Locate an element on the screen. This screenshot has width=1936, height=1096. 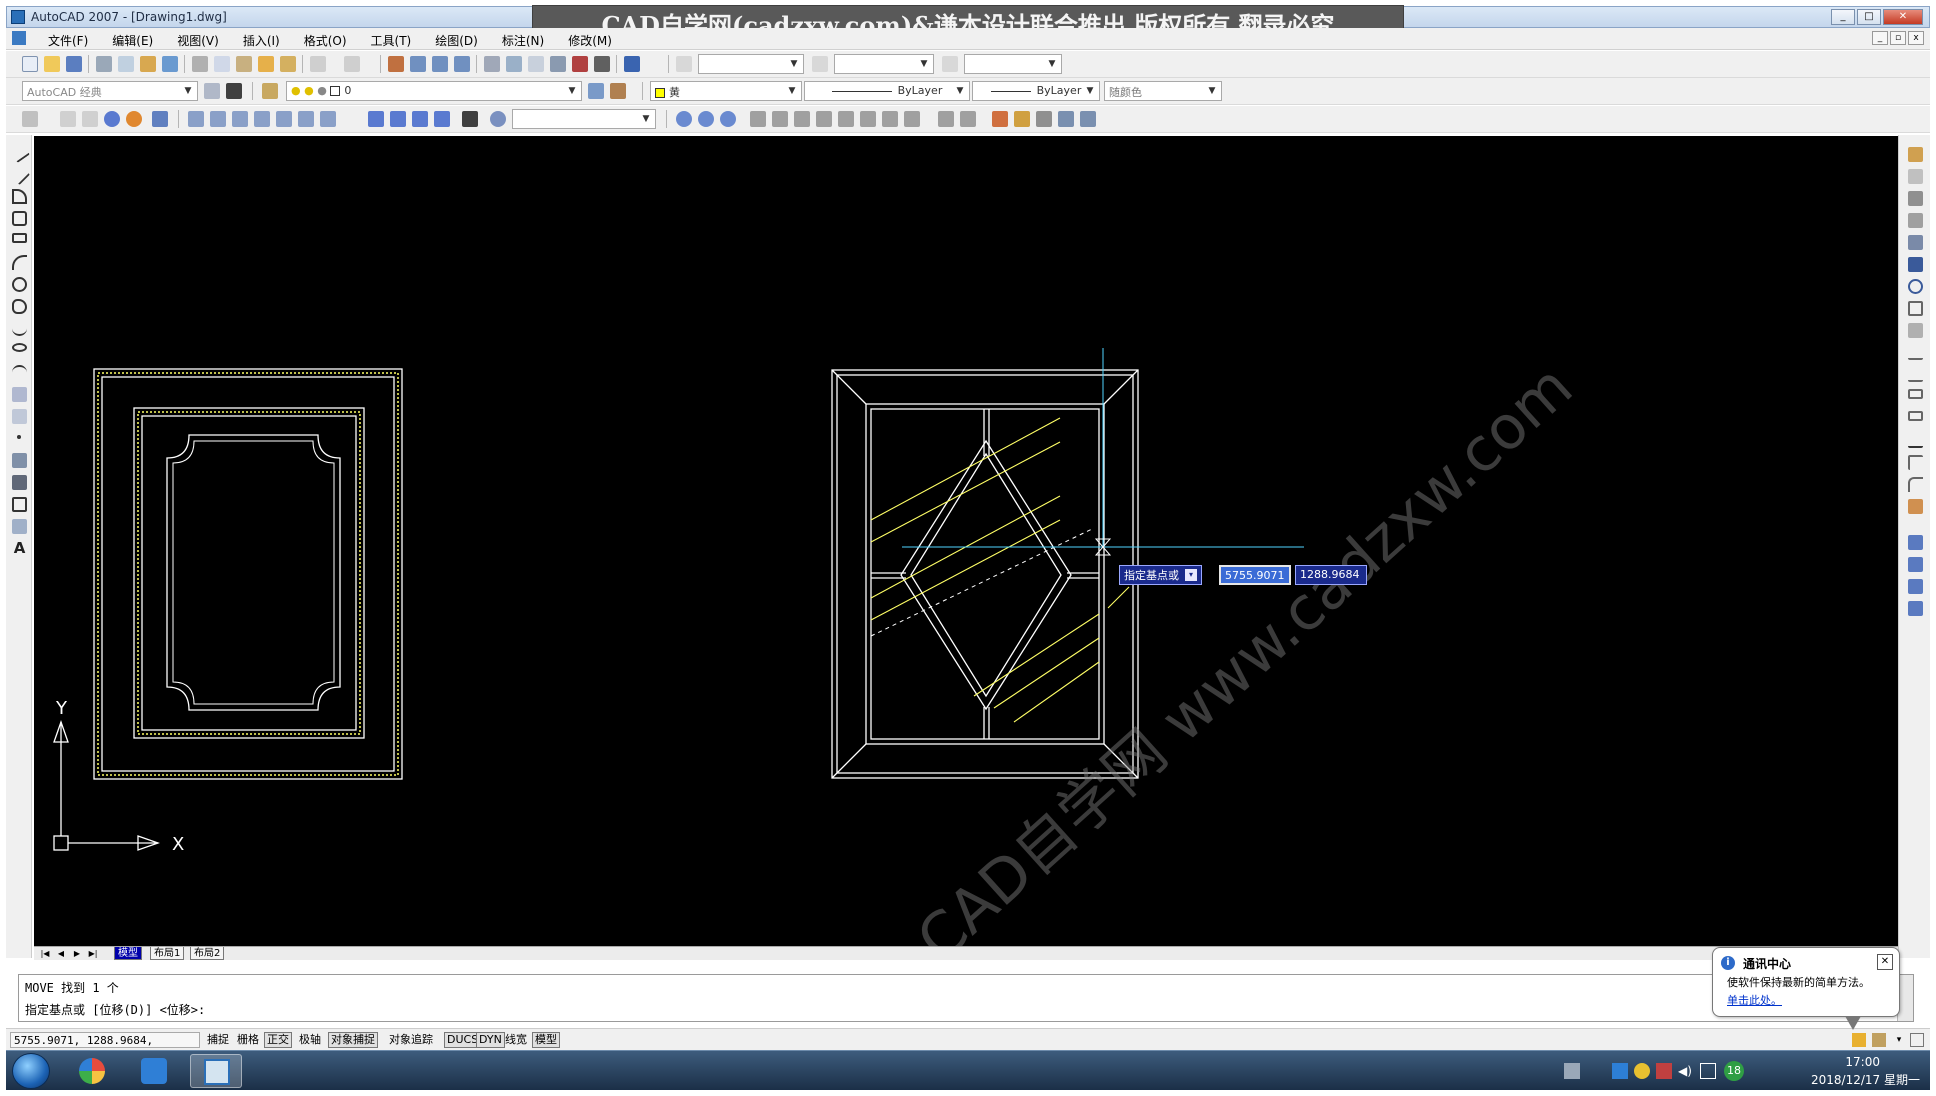
color-combo: 黄 ▼ is located at coordinates (726, 91).